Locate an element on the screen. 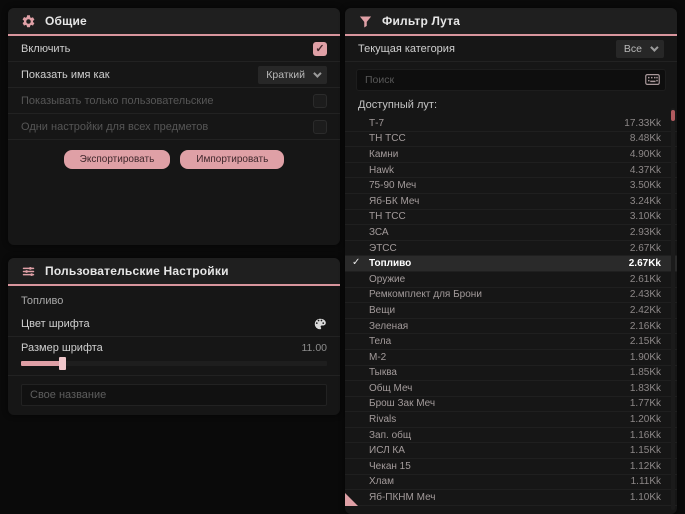 Image resolution: width=685 pixels, height=514 pixels. loot-list-scrollbar is located at coordinates (673, 309).